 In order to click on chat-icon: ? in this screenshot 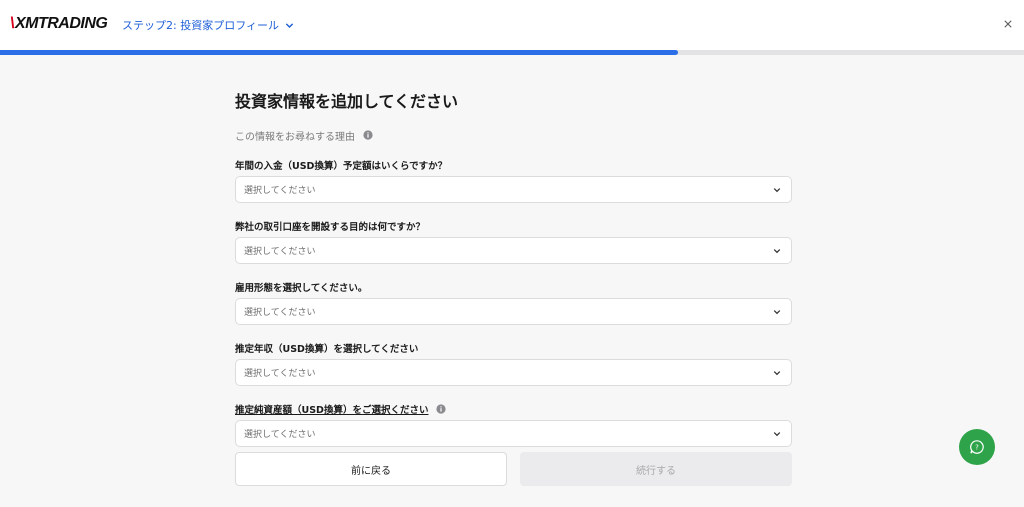, I will do `click(977, 447)`.